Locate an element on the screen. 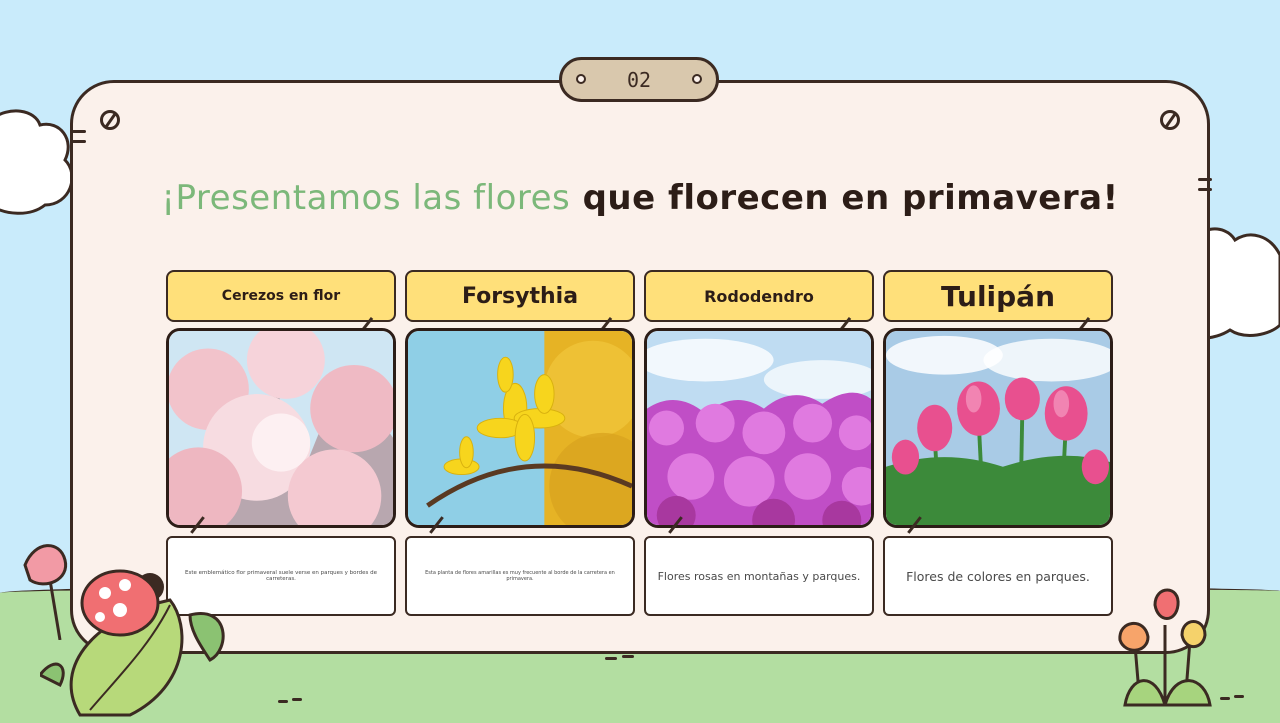  page-number: 02 is located at coordinates (639, 79).